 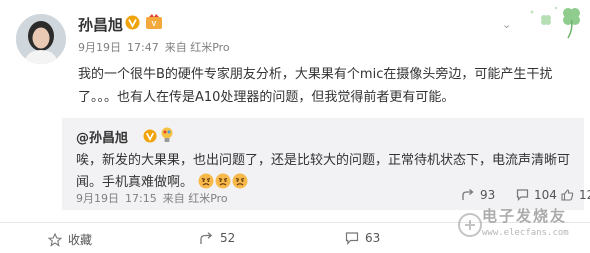 What do you see at coordinates (100, 24) in the screenshot?
I see `author-name: 孙昌旭` at bounding box center [100, 24].